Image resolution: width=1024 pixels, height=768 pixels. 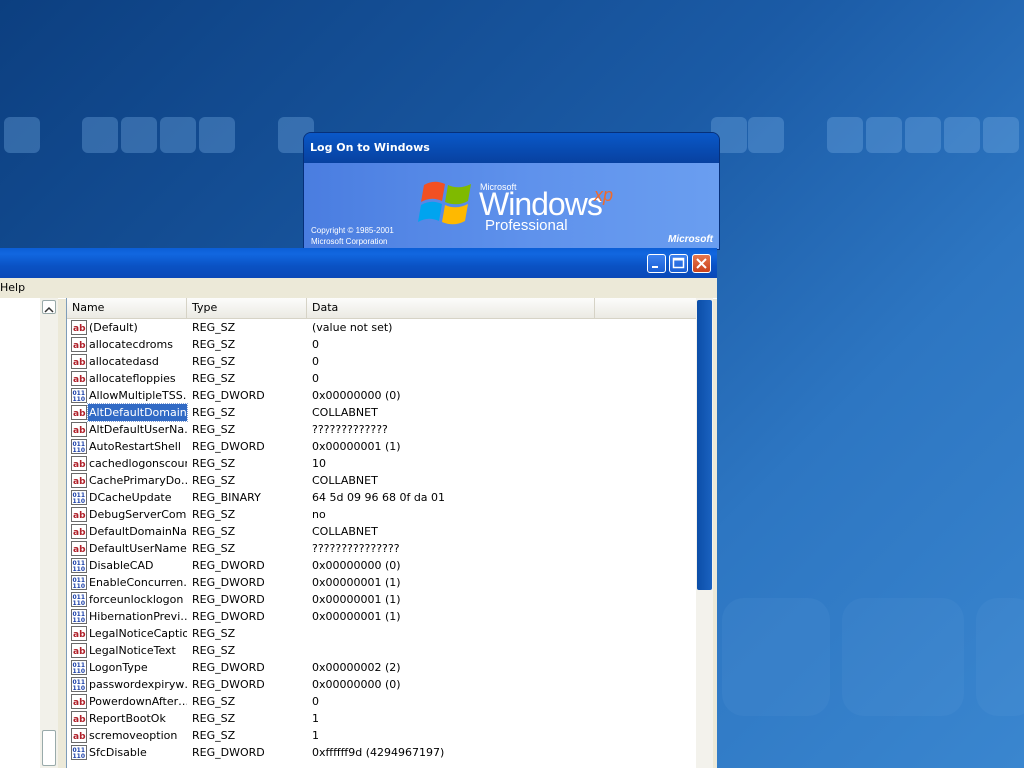 What do you see at coordinates (136, 599) in the screenshot?
I see `value-name: forceunlocklogon` at bounding box center [136, 599].